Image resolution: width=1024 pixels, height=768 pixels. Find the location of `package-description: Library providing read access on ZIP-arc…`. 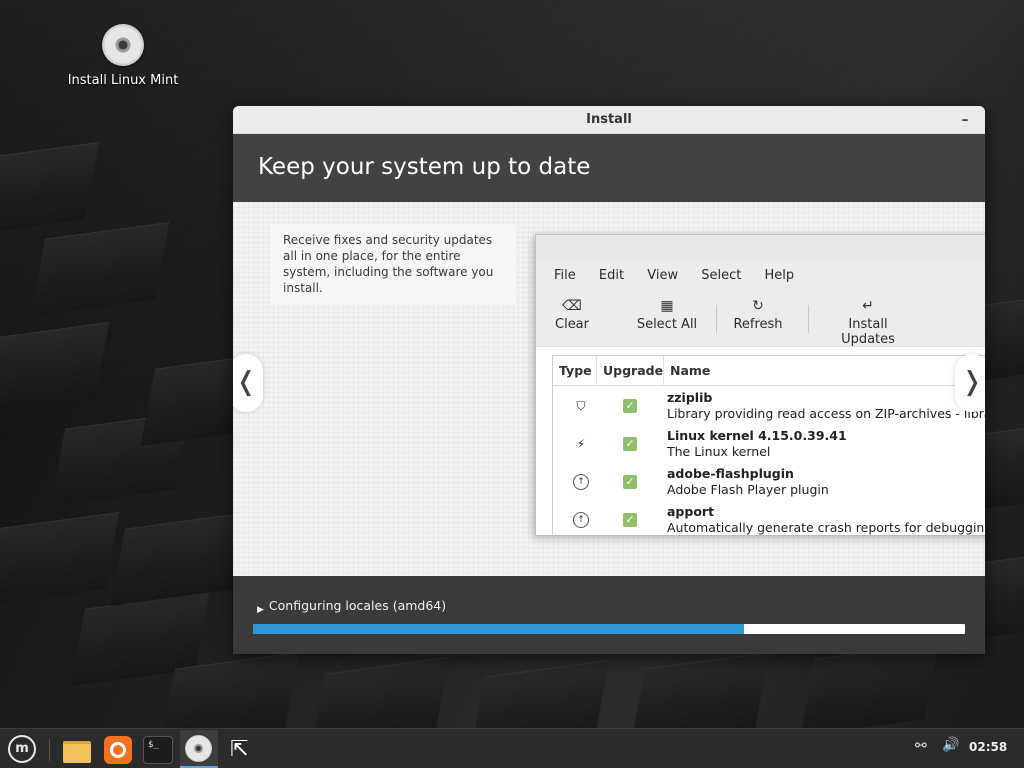

package-description: Library providing read access on ZIP-arc… is located at coordinates (826, 413).